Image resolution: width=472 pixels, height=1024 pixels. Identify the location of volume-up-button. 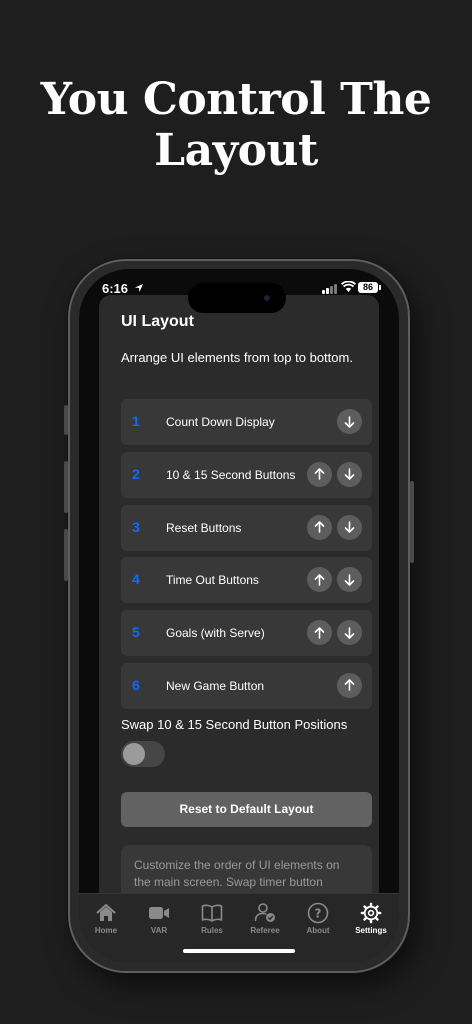
(66, 487).